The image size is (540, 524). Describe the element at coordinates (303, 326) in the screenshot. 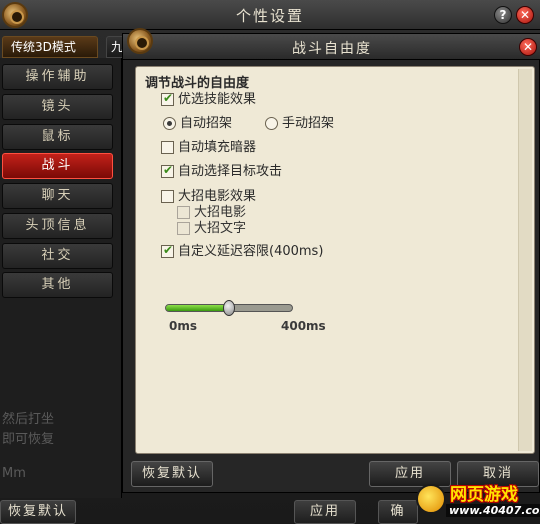

I see `slider-max-label: 400ms` at that location.